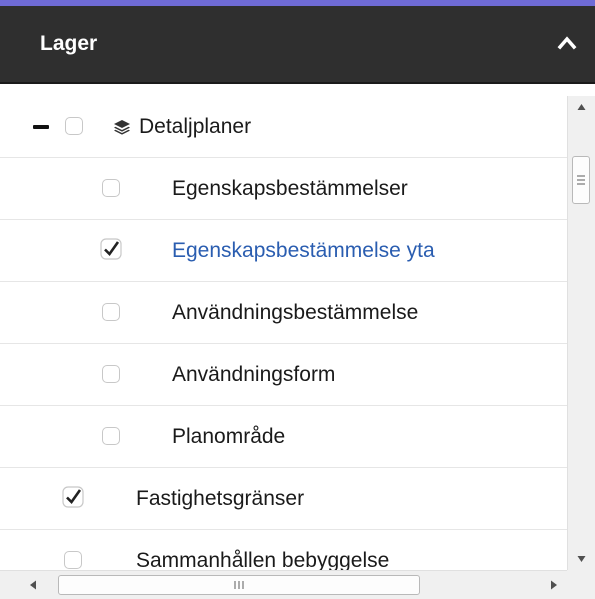 The width and height of the screenshot is (595, 599). I want to click on scroll-left-arrow-icon, so click(33, 585).